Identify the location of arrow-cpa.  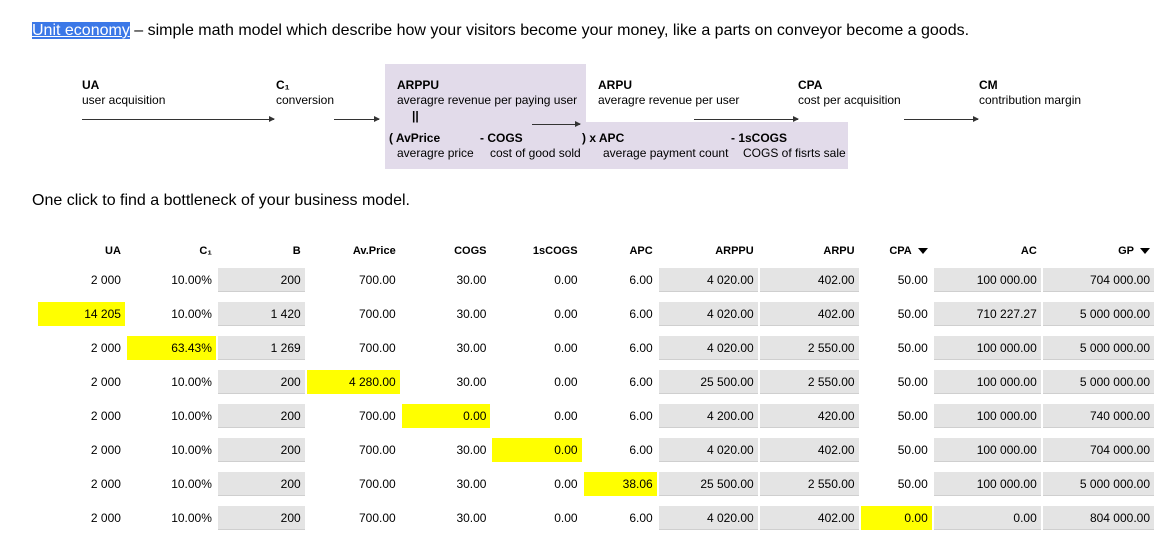
(941, 119).